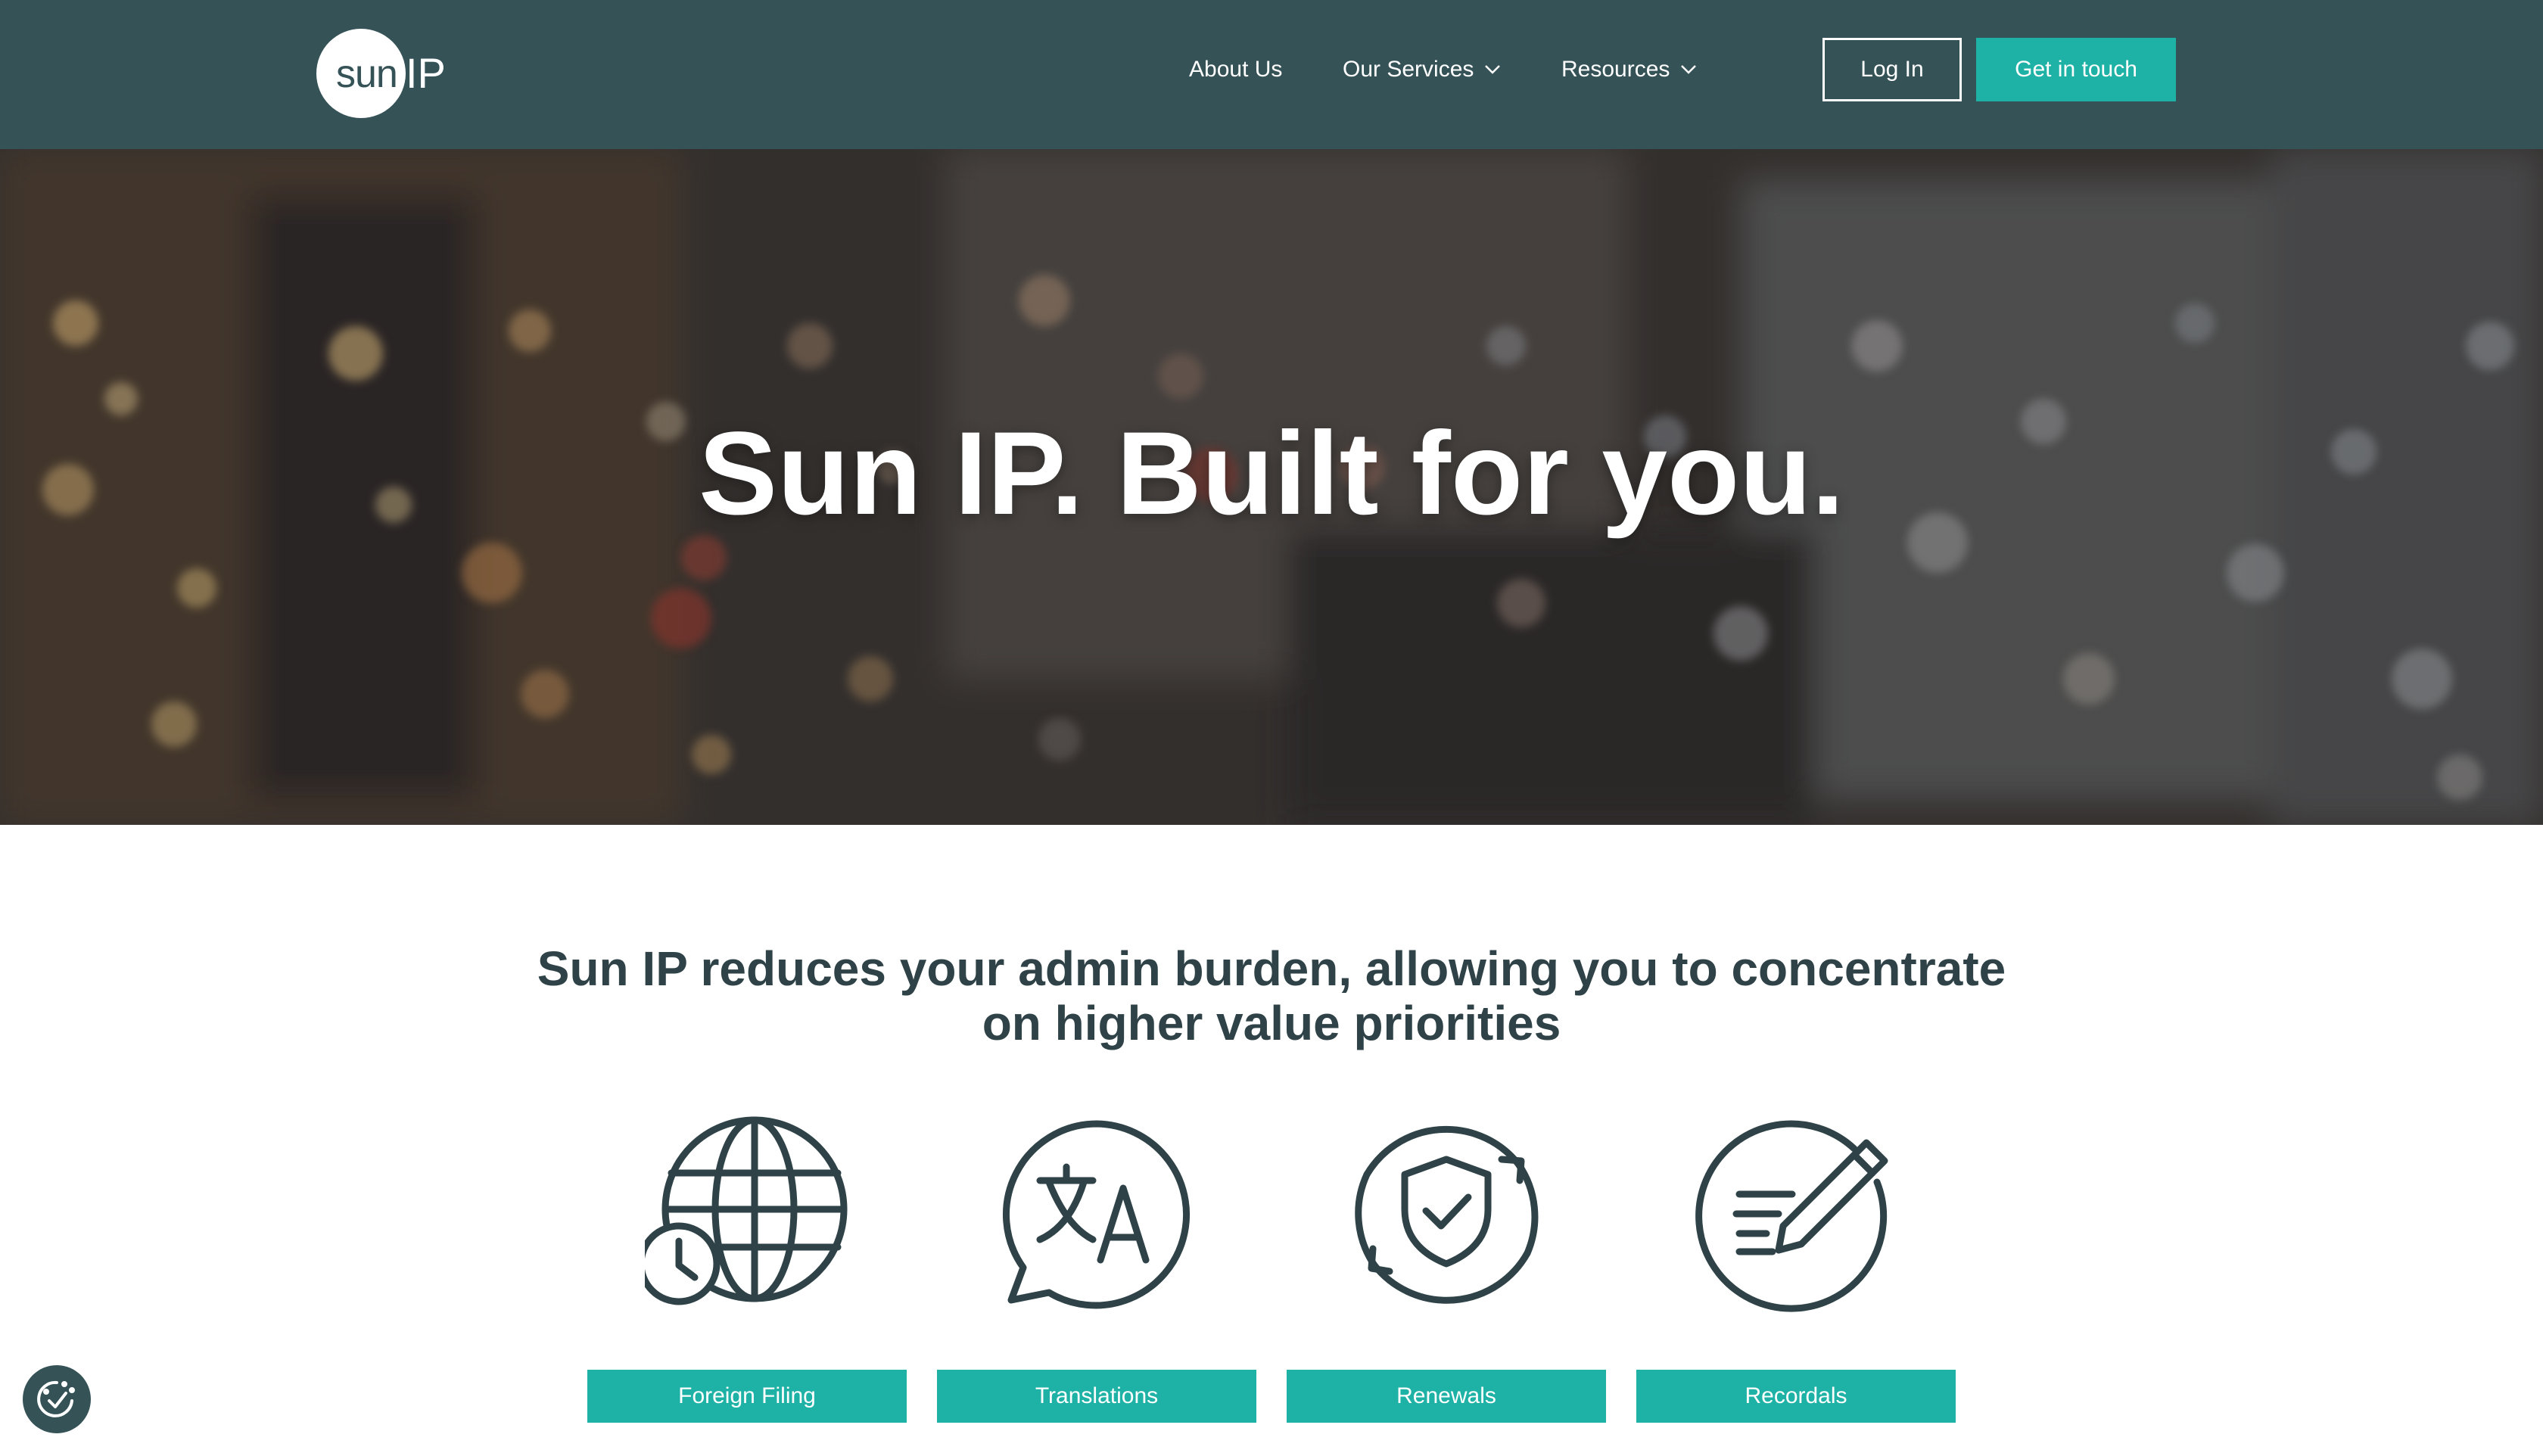 Image resolution: width=2543 pixels, height=1456 pixels. I want to click on nav-item-resources: Resources, so click(1629, 69).